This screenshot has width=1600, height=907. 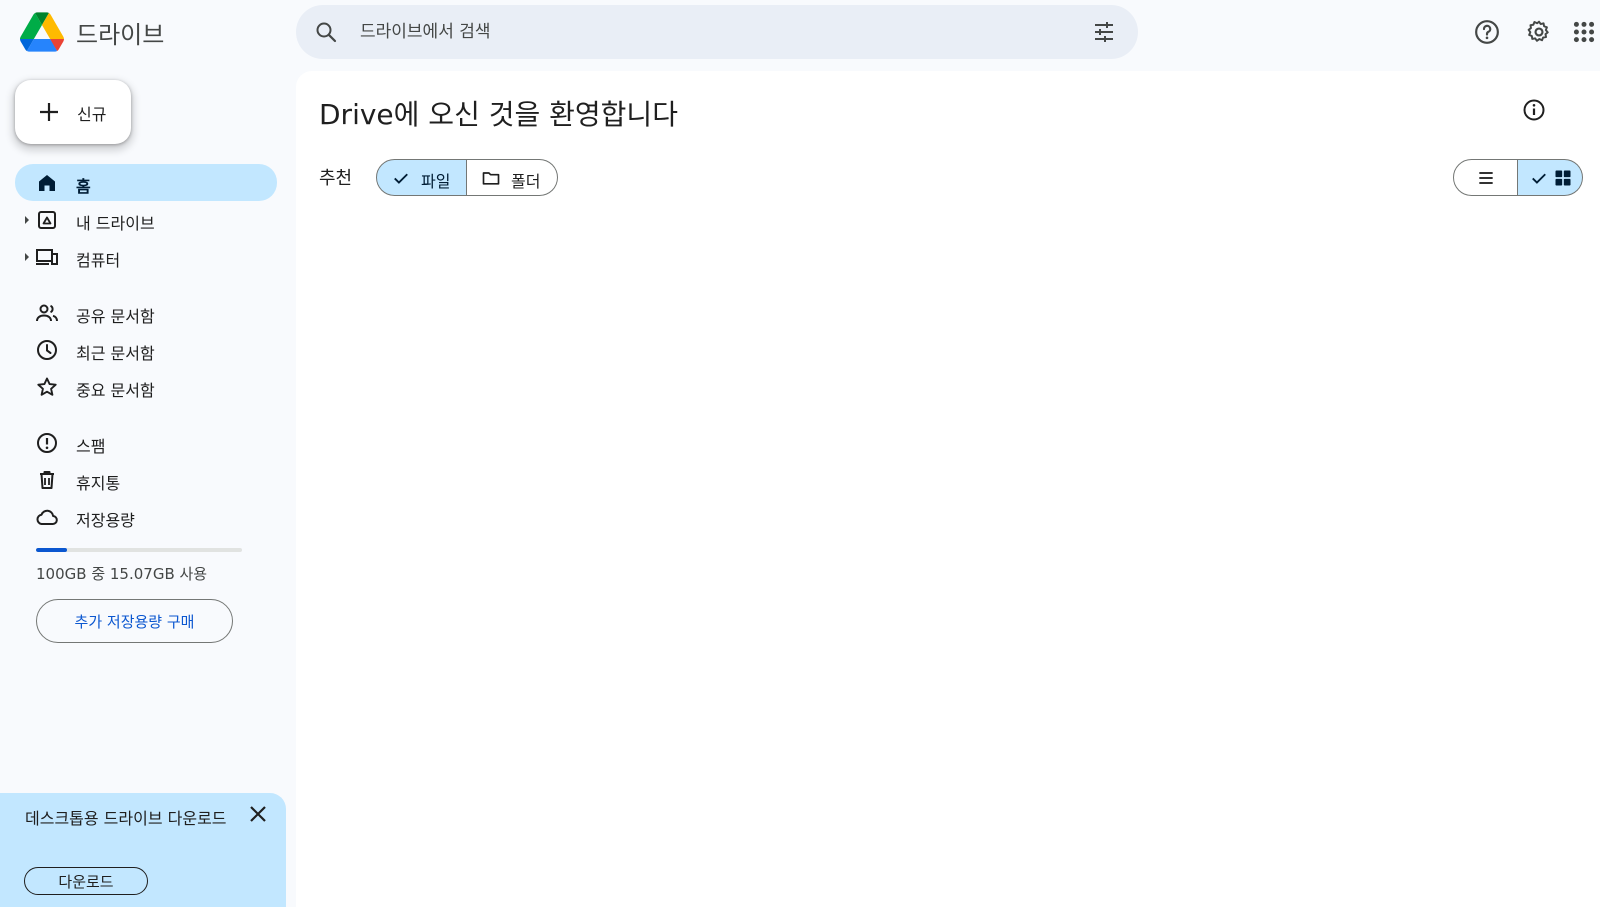 I want to click on sidebar-item-starred: 중요 문서함, so click(x=146, y=386).